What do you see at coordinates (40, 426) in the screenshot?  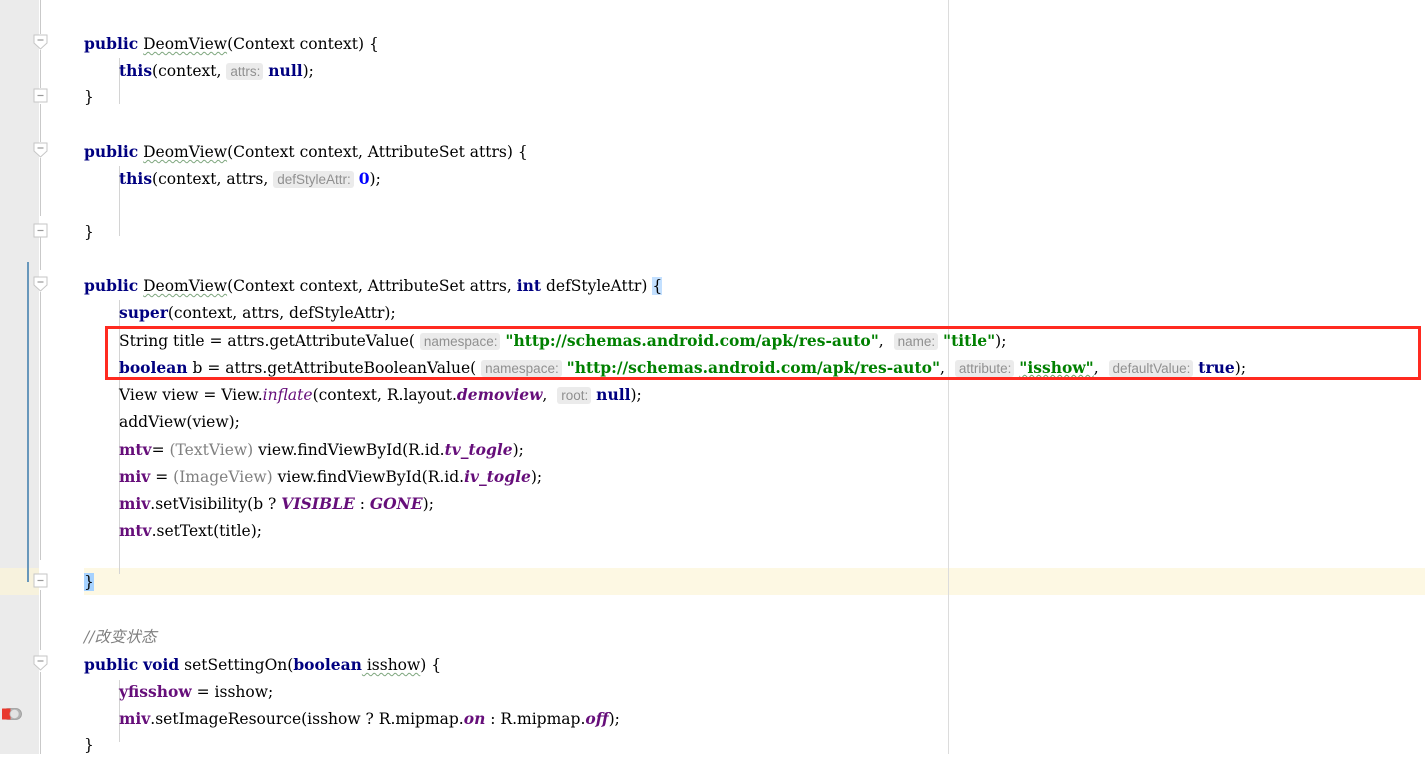 I see `fold-rail-ctor3` at bounding box center [40, 426].